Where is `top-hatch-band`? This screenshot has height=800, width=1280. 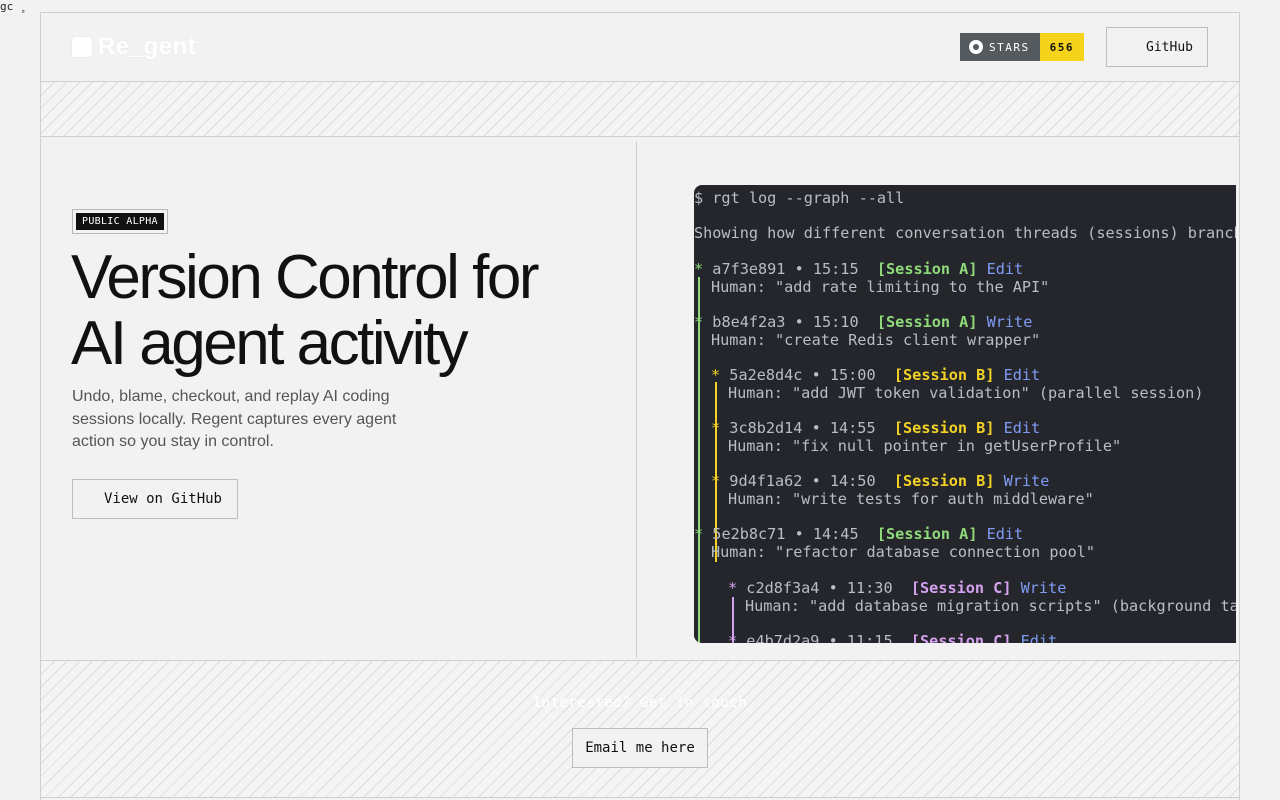
top-hatch-band is located at coordinates (640, 109).